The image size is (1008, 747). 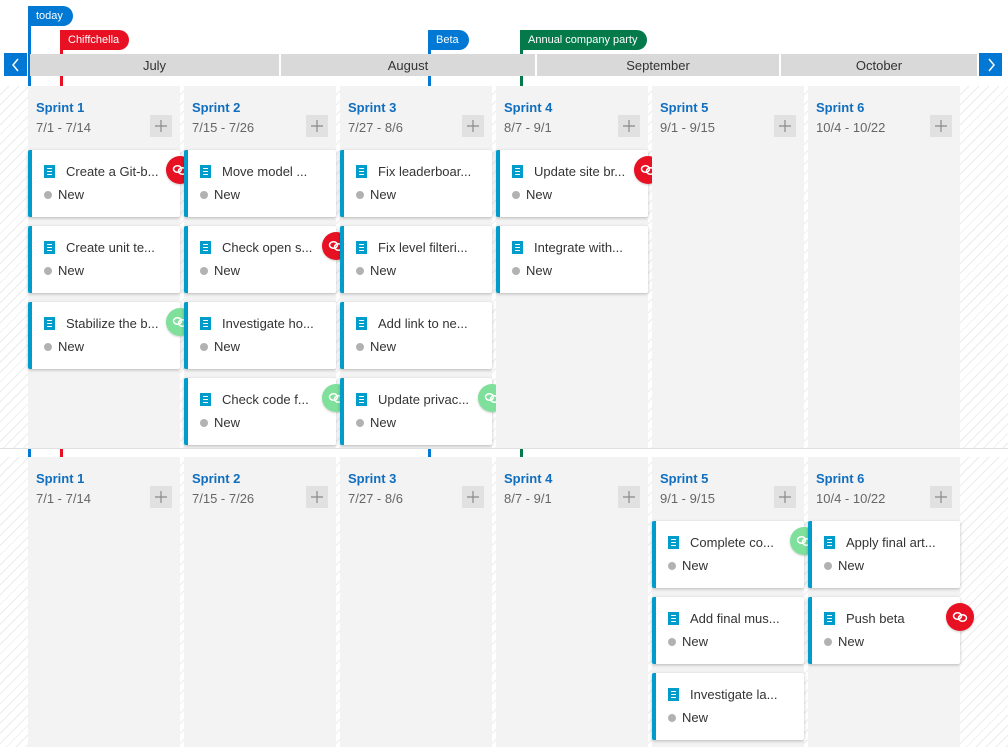 What do you see at coordinates (50, 16) in the screenshot?
I see `marker-flag-today: today` at bounding box center [50, 16].